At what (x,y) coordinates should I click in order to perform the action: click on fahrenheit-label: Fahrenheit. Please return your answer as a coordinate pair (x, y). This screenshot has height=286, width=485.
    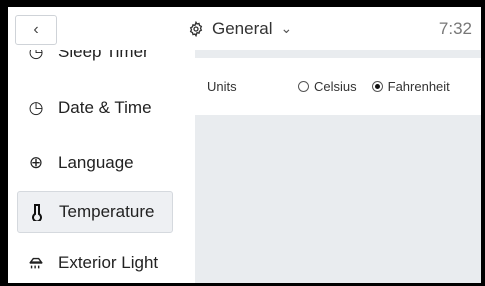
    Looking at the image, I should click on (418, 86).